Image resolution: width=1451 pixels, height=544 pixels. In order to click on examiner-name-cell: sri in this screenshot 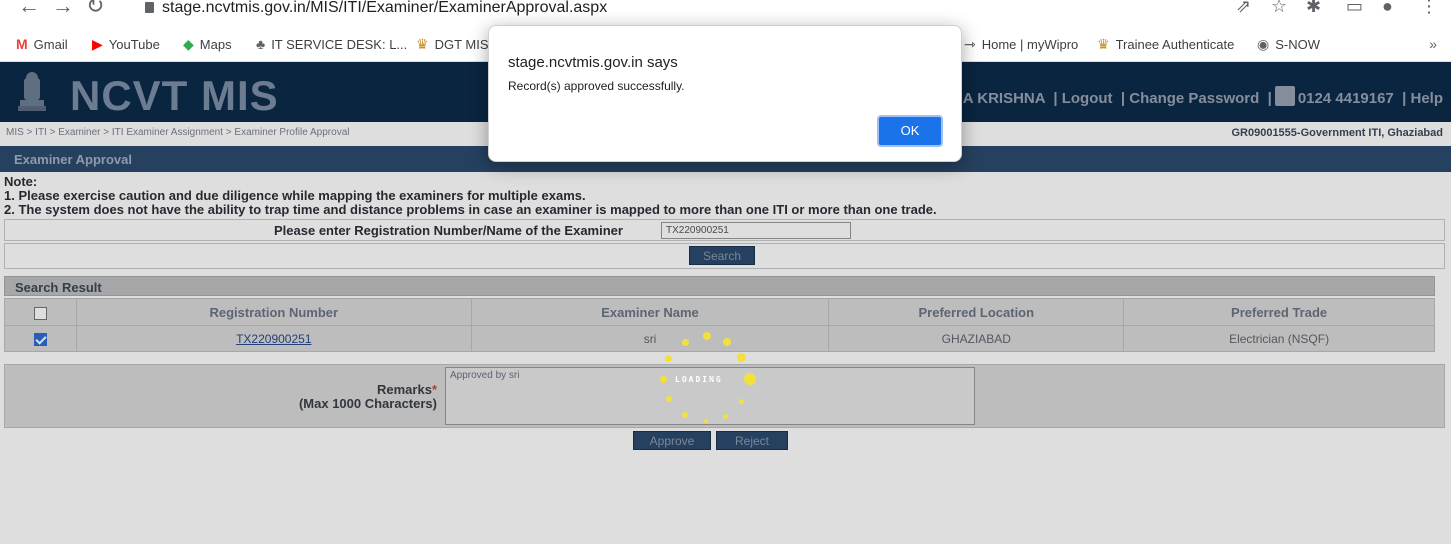, I will do `click(650, 338)`.